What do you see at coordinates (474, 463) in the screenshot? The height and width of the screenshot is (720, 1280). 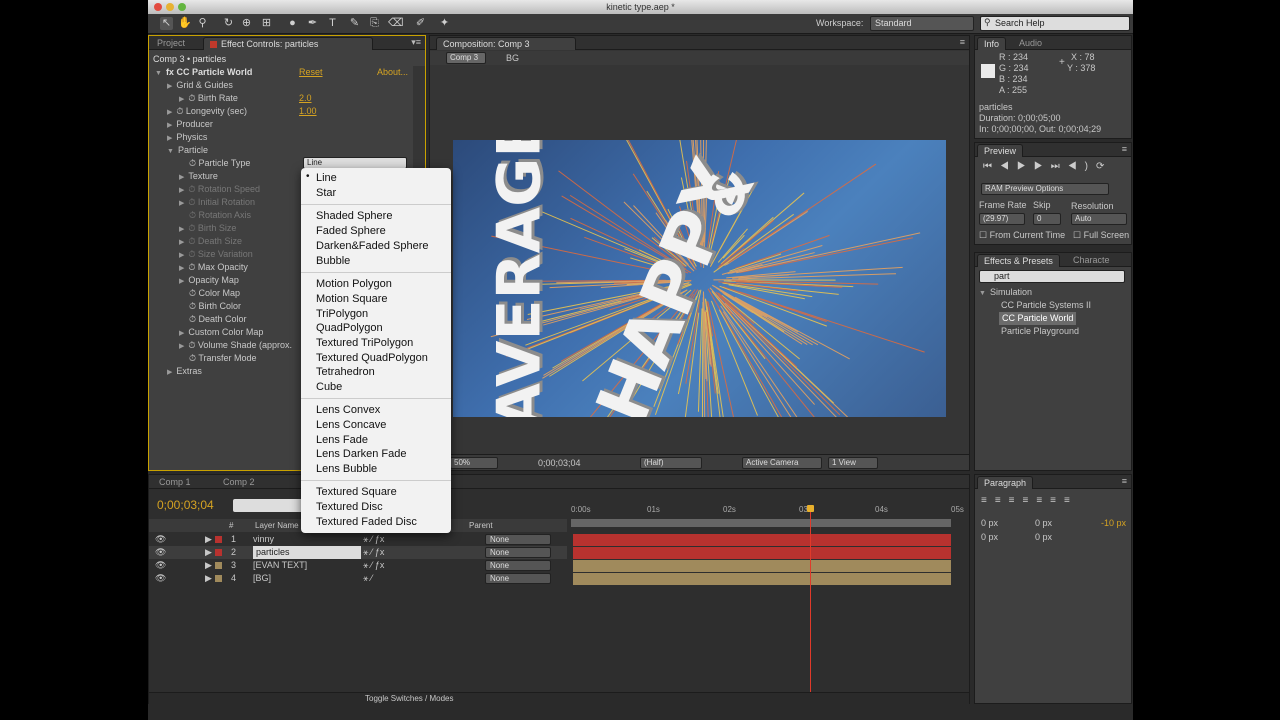 I see `zoom-select: 50%` at bounding box center [474, 463].